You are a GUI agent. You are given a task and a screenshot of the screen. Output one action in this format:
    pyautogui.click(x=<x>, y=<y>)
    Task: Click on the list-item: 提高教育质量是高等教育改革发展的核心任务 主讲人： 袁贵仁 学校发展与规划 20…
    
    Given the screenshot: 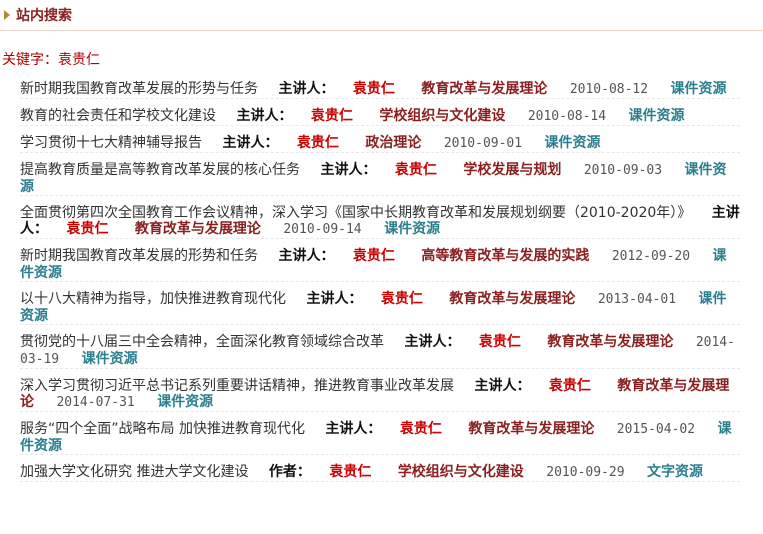 What is the action you would take?
    pyautogui.click(x=380, y=179)
    